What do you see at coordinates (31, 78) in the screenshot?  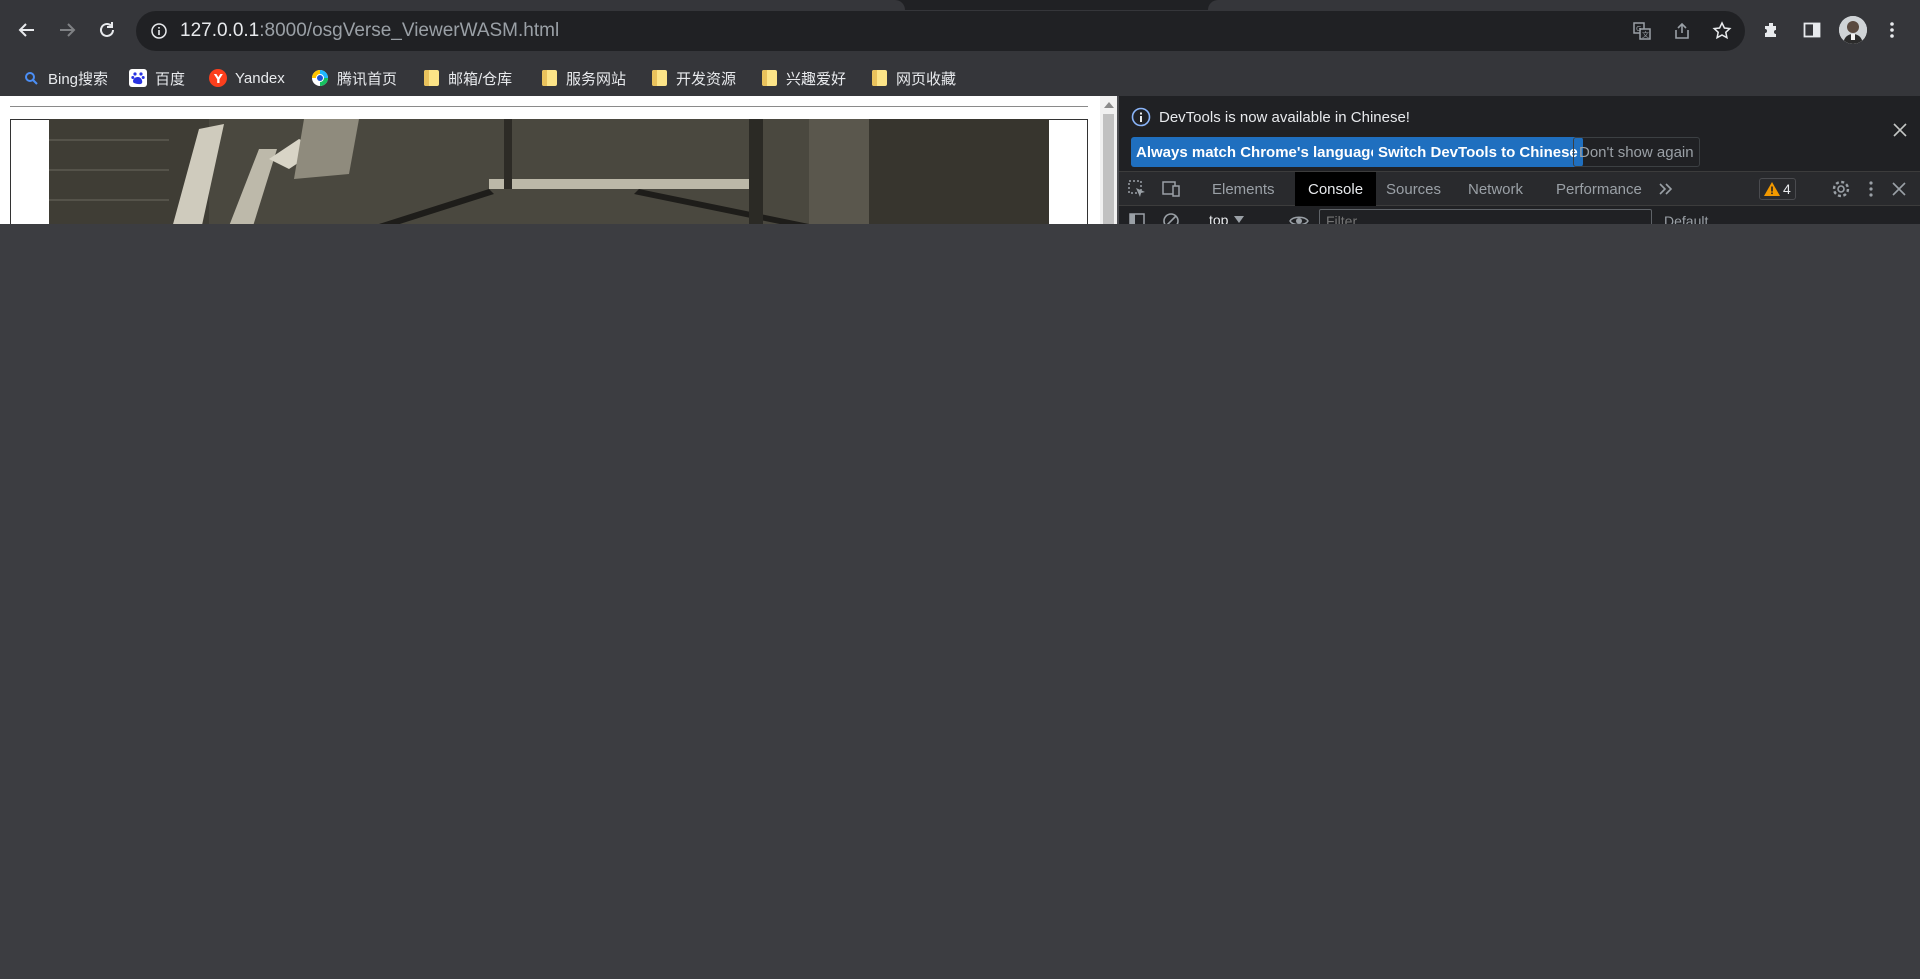 I see `bing-search-icon` at bounding box center [31, 78].